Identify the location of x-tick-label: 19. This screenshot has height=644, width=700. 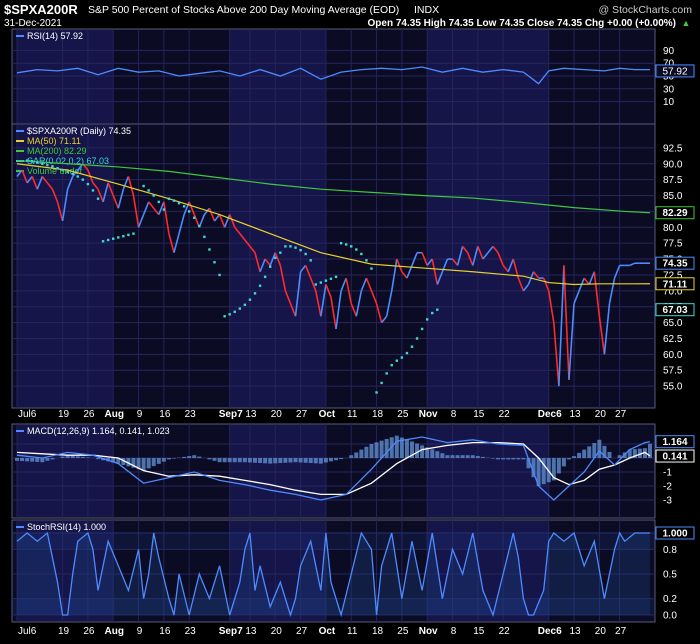
(64, 414).